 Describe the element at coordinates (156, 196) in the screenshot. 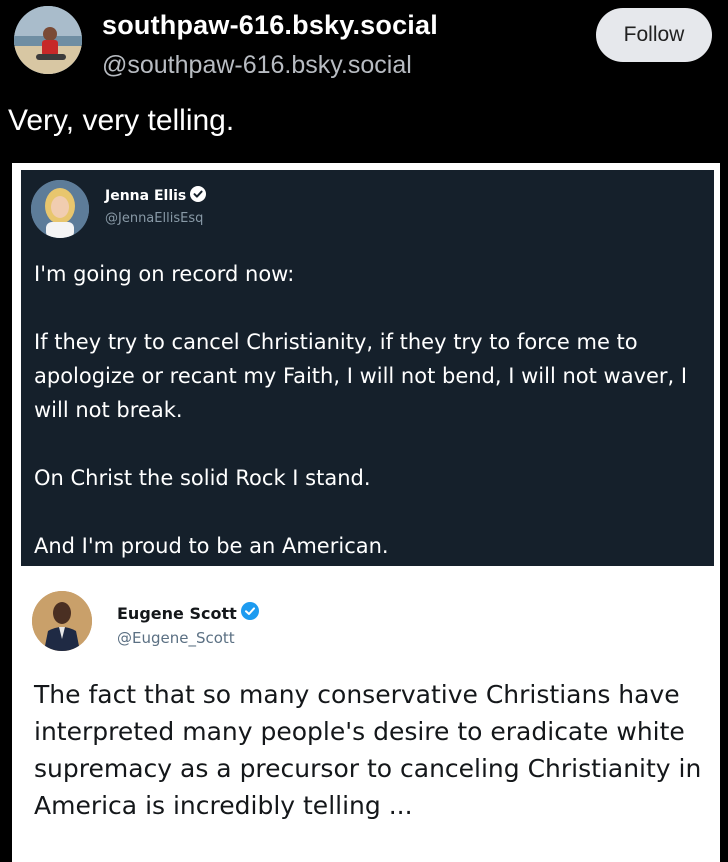

I see `jenna-ellis-name: Jenna Ellis` at that location.